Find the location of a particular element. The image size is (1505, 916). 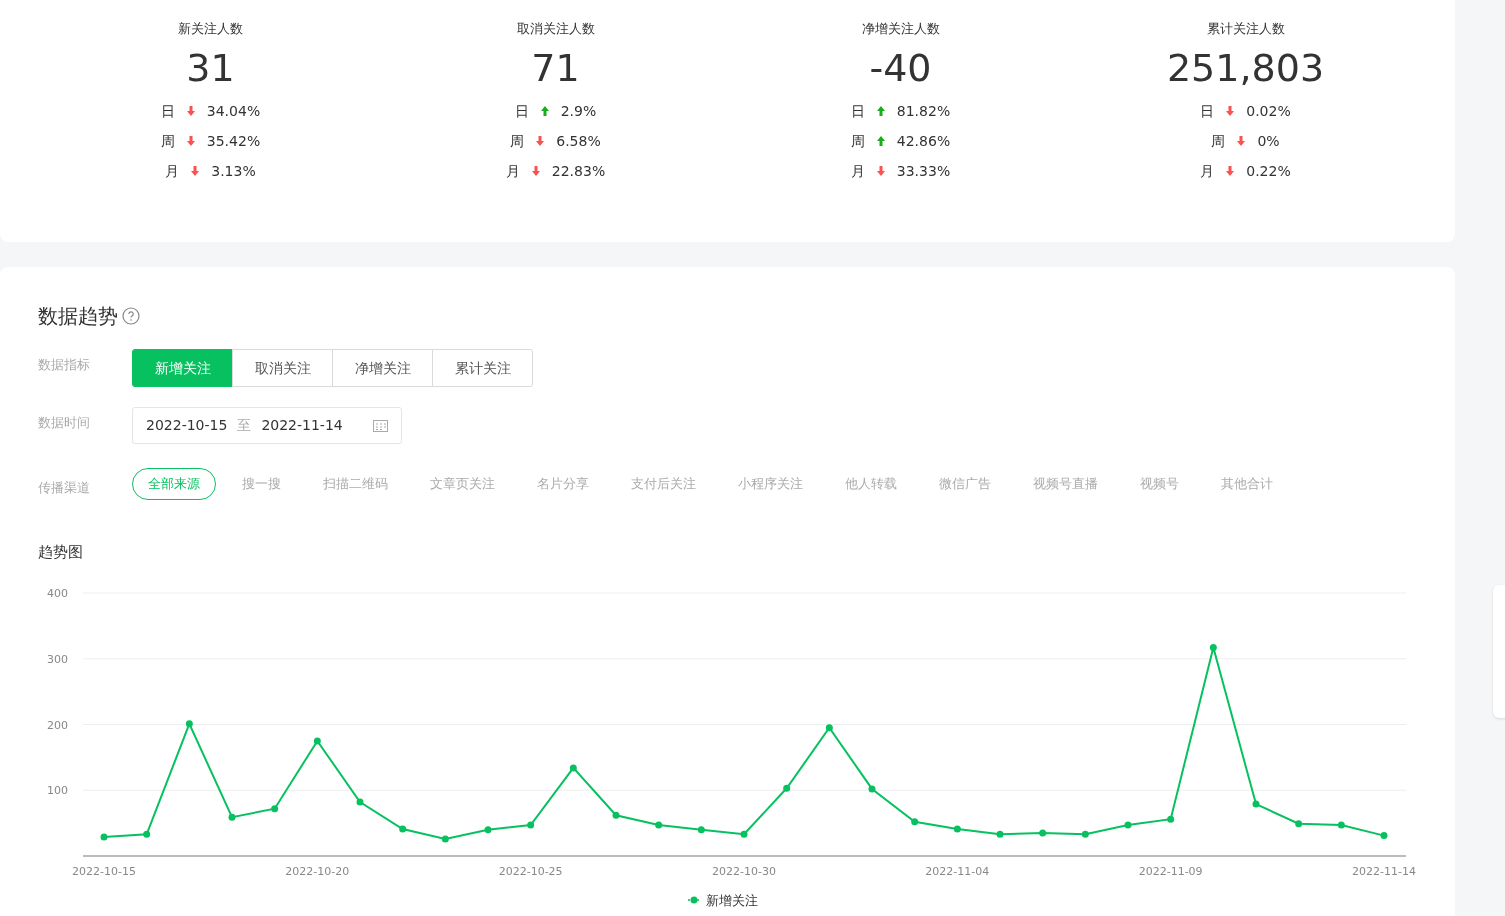

change-percent: 35.42% is located at coordinates (233, 141).